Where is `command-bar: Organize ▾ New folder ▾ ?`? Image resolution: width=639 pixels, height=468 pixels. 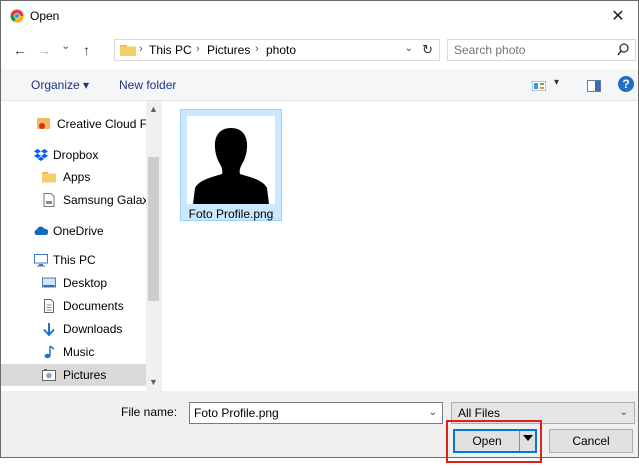 command-bar: Organize ▾ New folder ▾ ? is located at coordinates (319, 85).